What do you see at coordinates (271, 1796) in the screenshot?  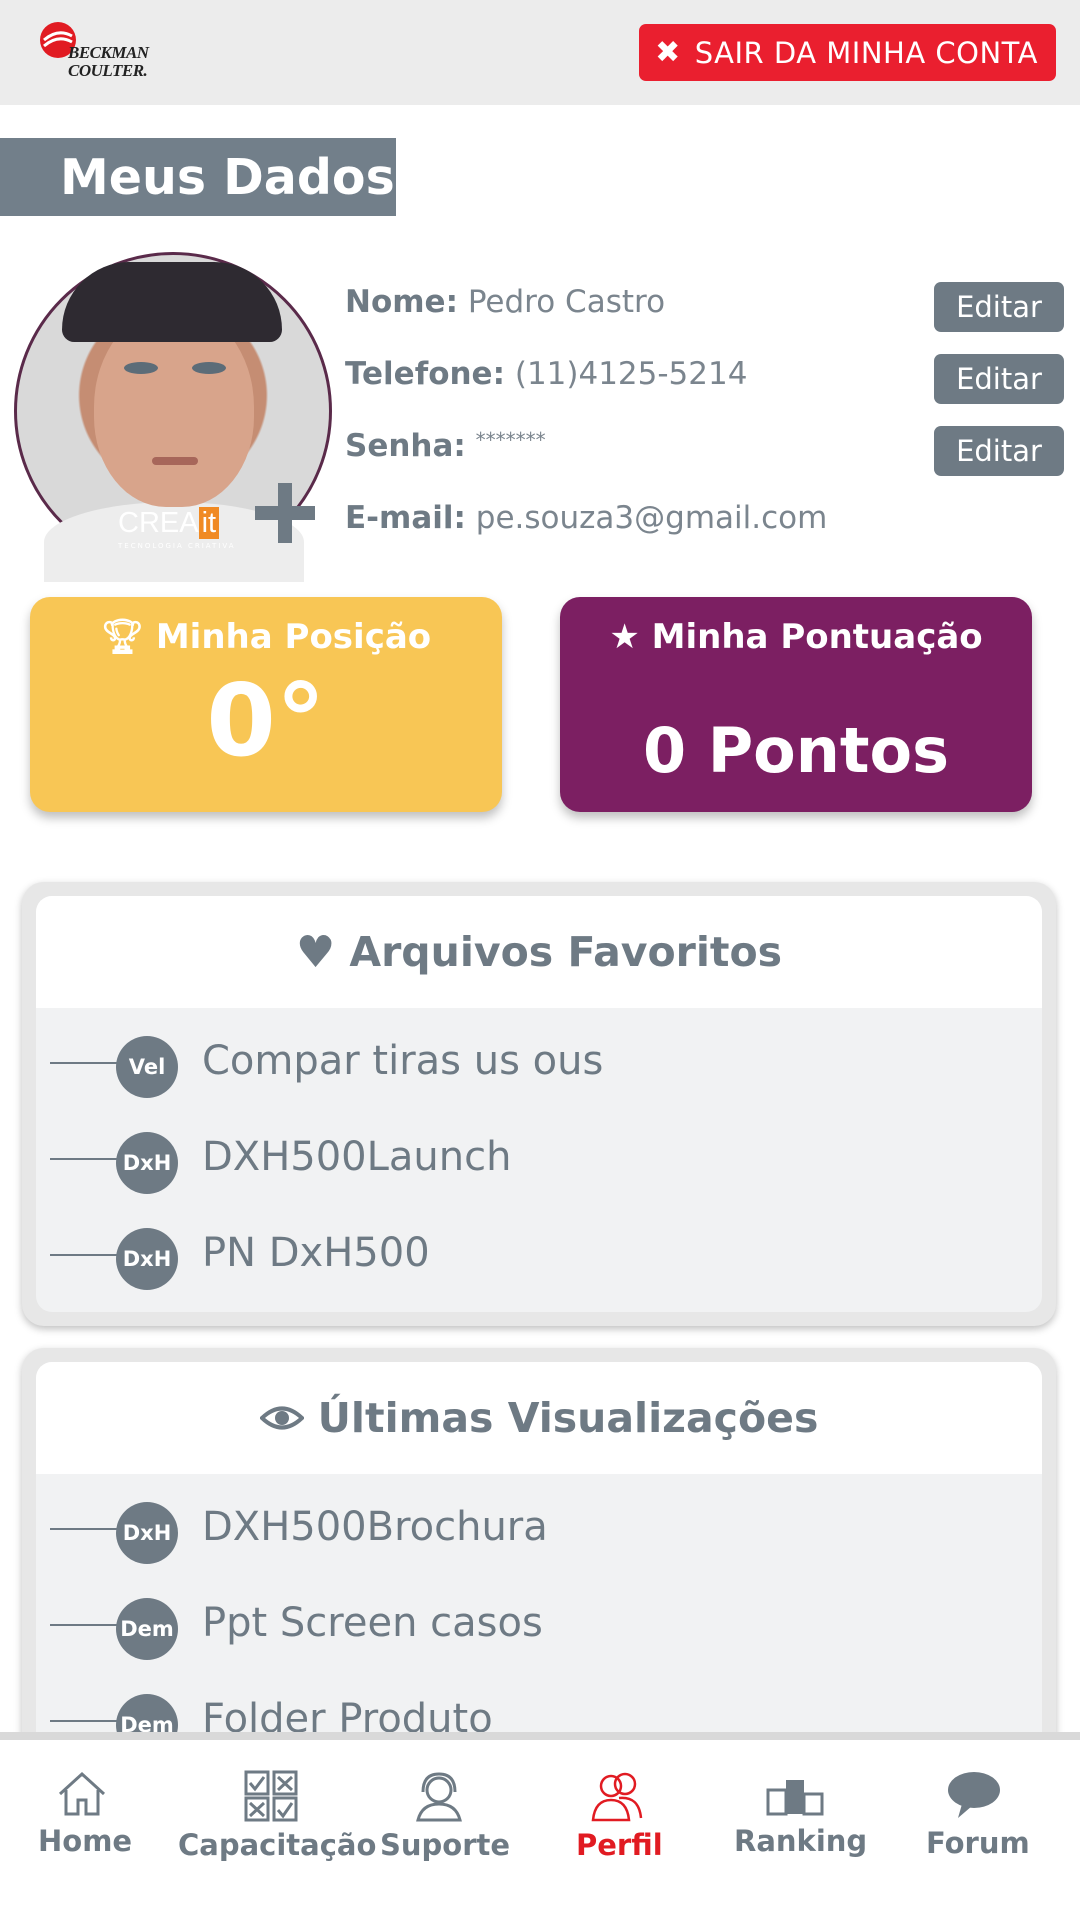 I see `checklist-icon` at bounding box center [271, 1796].